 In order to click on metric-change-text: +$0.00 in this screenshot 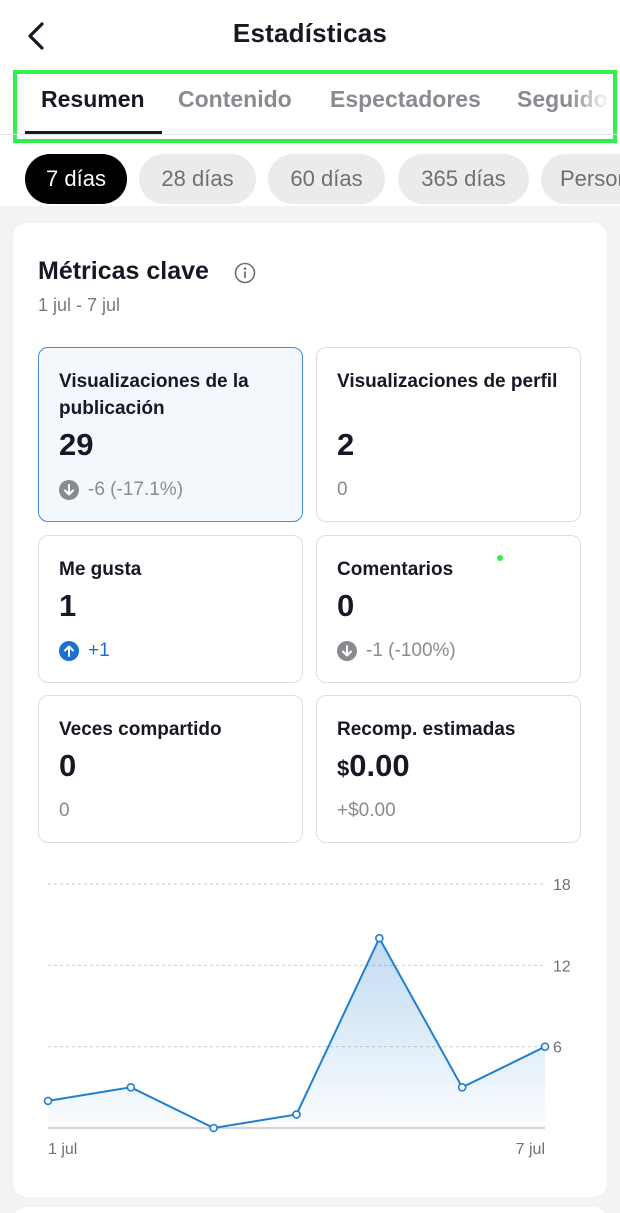, I will do `click(366, 810)`.